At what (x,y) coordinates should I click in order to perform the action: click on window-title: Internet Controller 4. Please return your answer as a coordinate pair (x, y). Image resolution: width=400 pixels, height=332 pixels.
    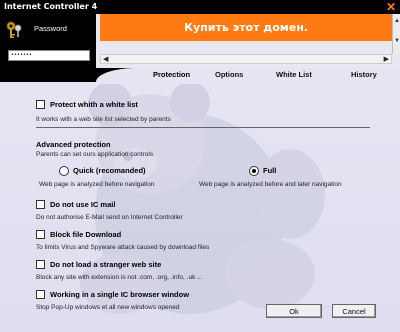
    Looking at the image, I should click on (51, 6).